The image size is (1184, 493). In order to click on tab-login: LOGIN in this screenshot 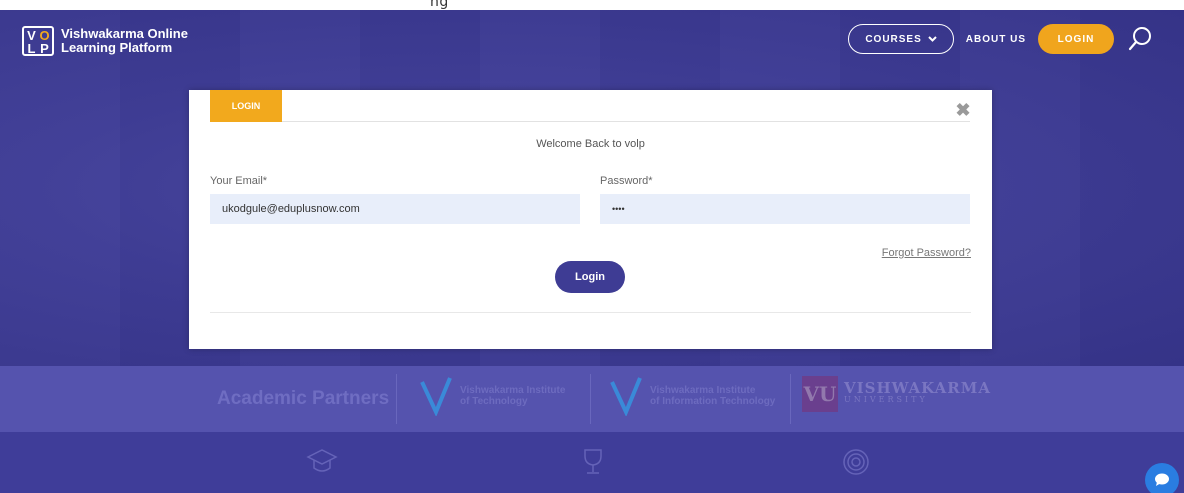, I will do `click(246, 106)`.